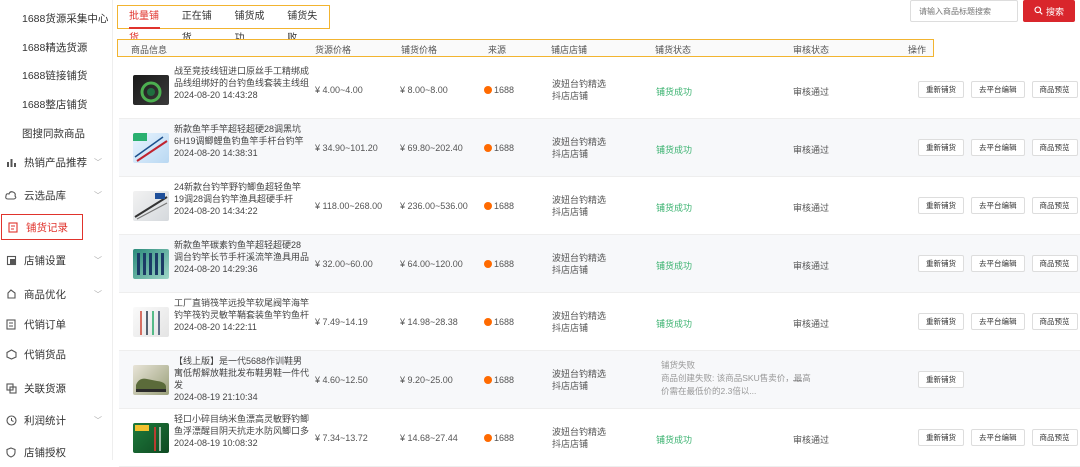 Image resolution: width=1080 pixels, height=467 pixels. What do you see at coordinates (56, 75) in the screenshot?
I see `sidebar-item-1688-link: 1688链接铺货` at bounding box center [56, 75].